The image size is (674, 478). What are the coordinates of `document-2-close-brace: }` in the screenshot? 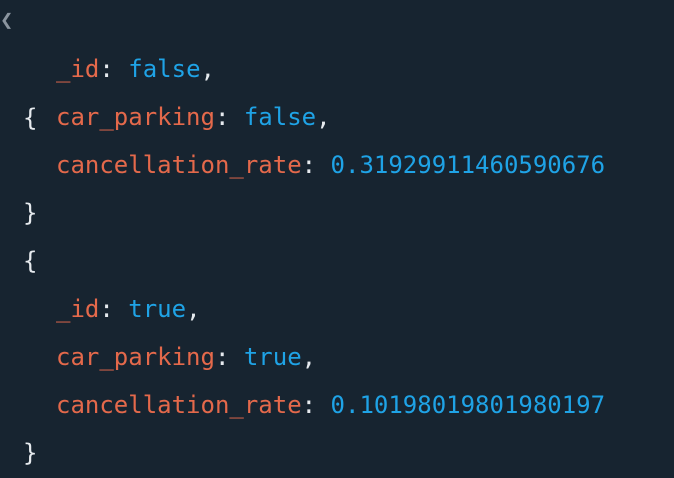 It's located at (30, 453).